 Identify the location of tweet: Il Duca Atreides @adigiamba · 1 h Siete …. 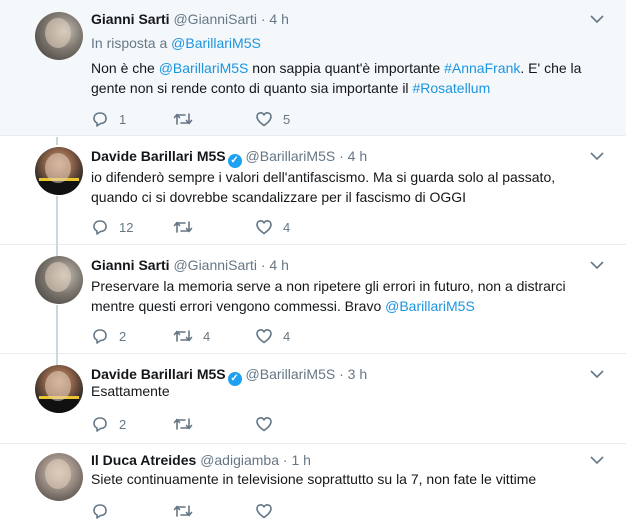
(313, 484).